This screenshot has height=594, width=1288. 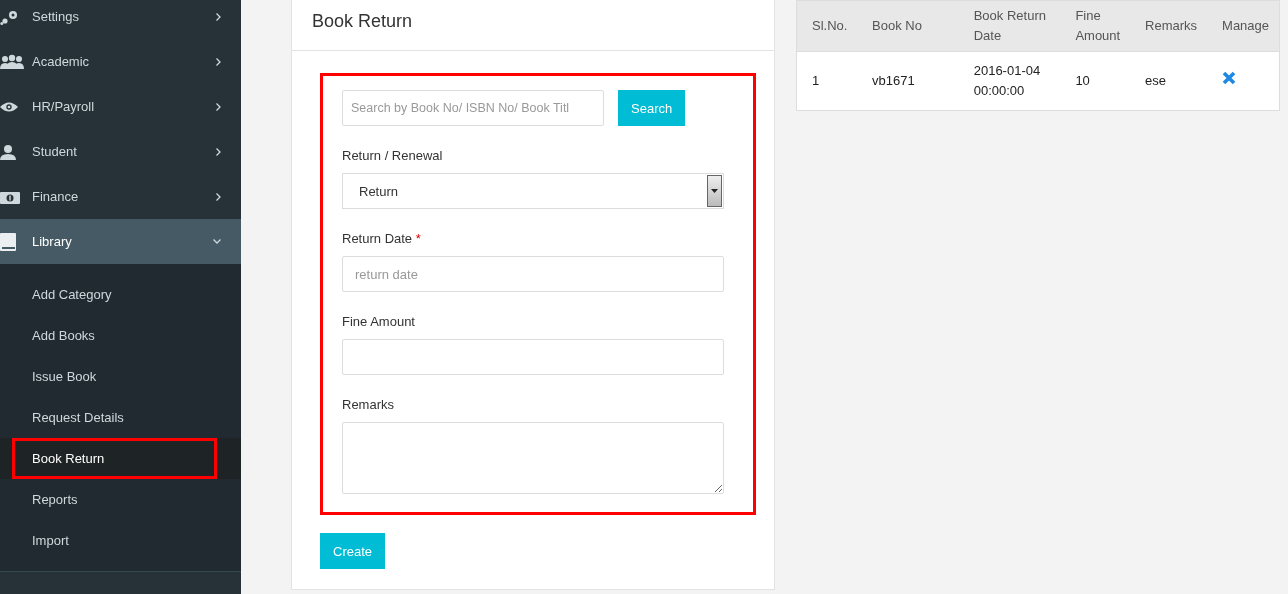 What do you see at coordinates (908, 26) in the screenshot?
I see `column-header: Book No` at bounding box center [908, 26].